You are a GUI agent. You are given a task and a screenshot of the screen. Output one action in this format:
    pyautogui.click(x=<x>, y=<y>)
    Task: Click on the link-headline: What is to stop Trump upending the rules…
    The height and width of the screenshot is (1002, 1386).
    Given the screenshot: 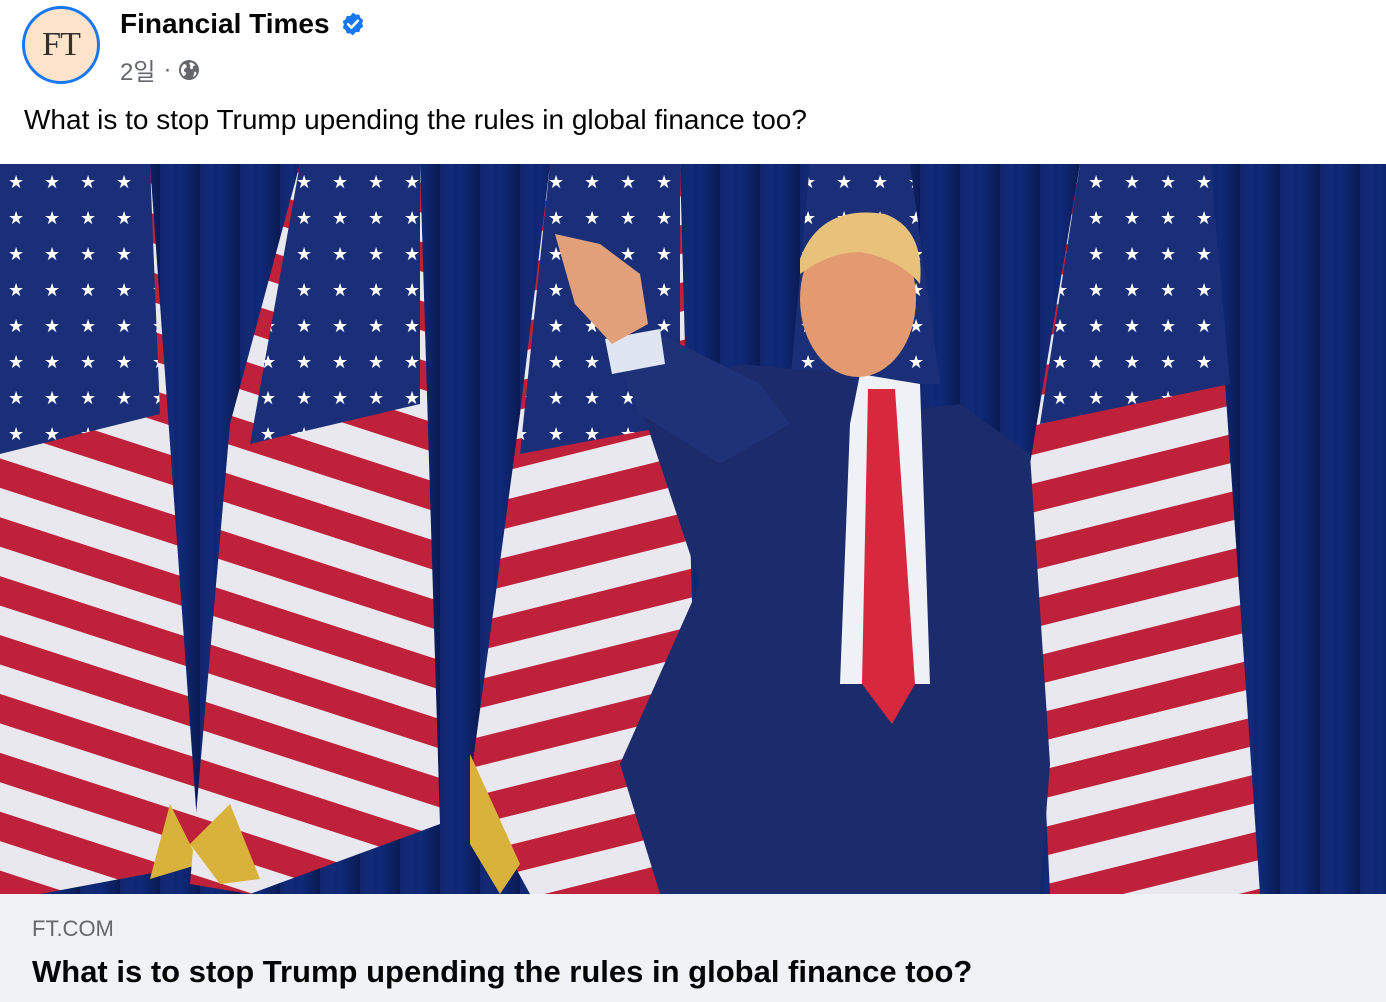 What is the action you would take?
    pyautogui.click(x=502, y=972)
    